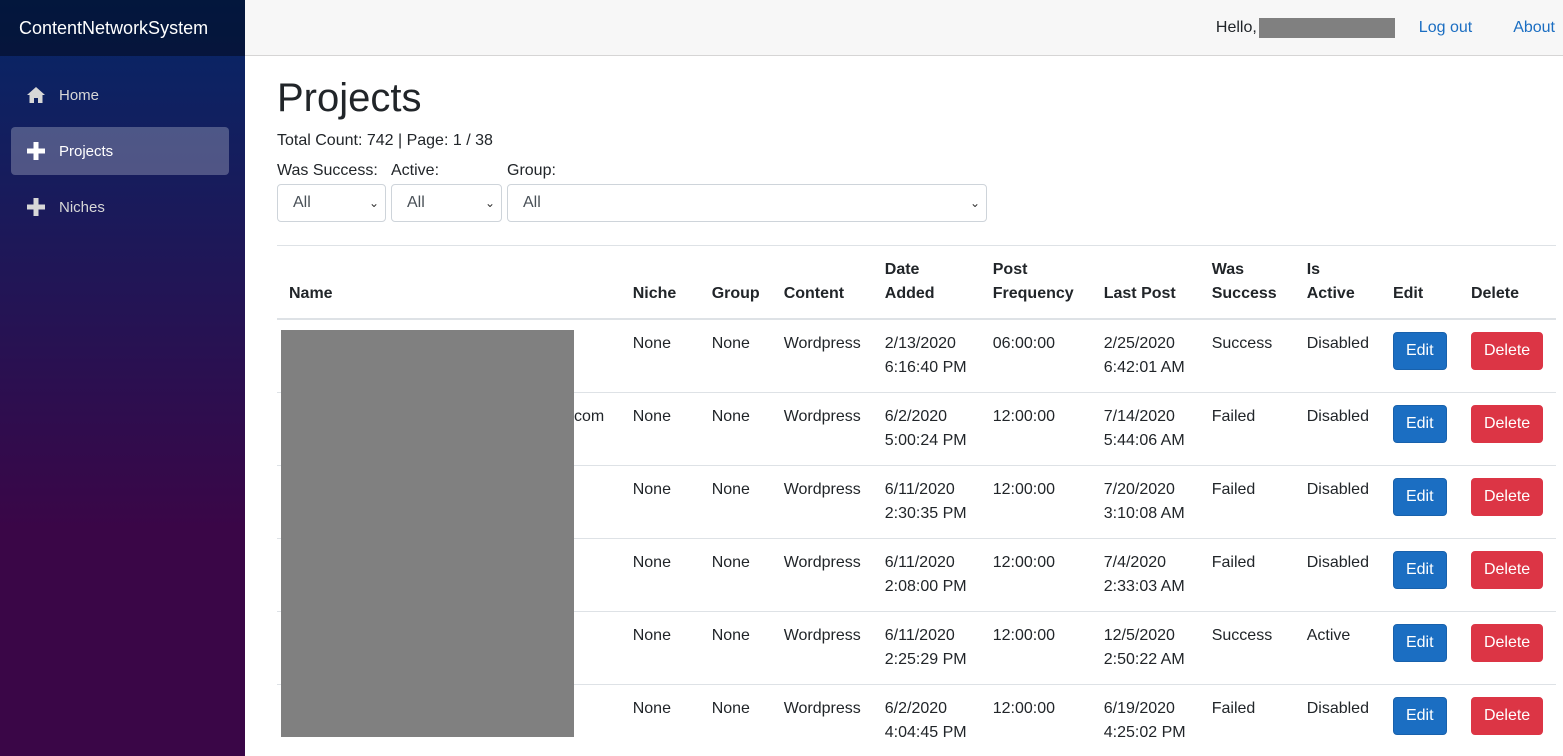 This screenshot has width=1563, height=756. I want to click on col-group: Group, so click(735, 282).